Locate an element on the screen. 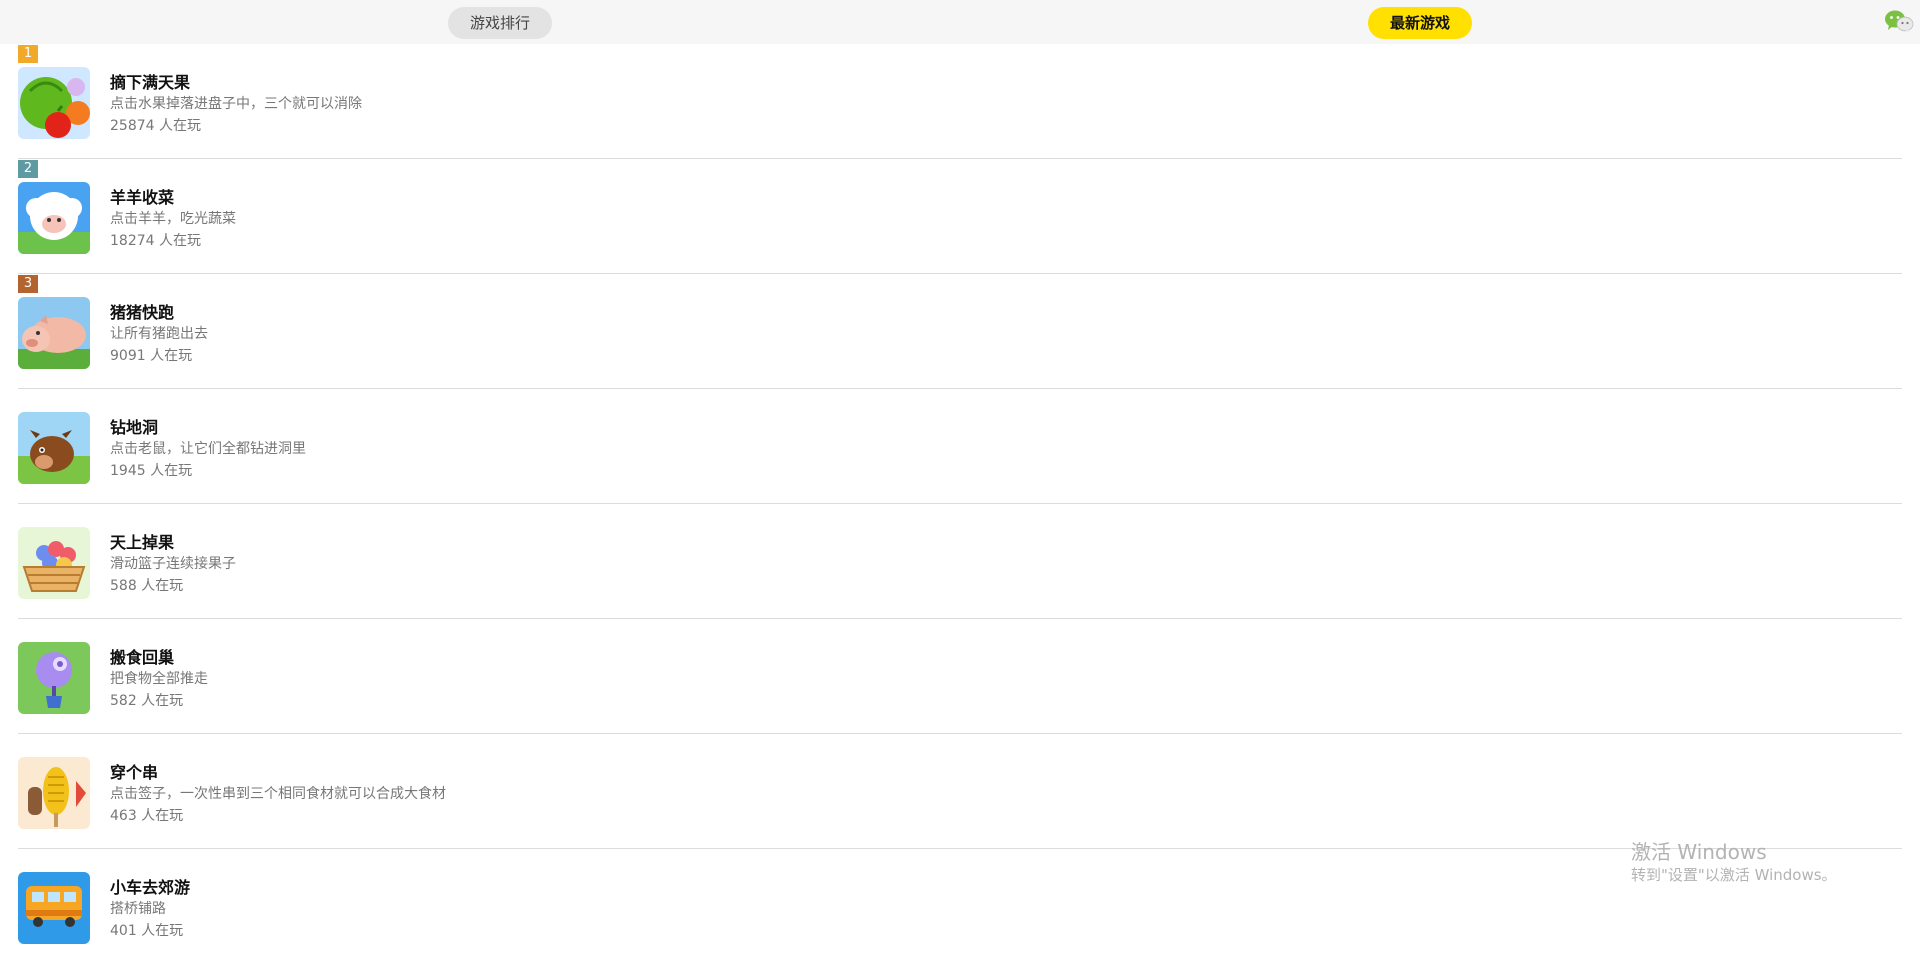  game-name: 猪猪快跑 is located at coordinates (142, 312).